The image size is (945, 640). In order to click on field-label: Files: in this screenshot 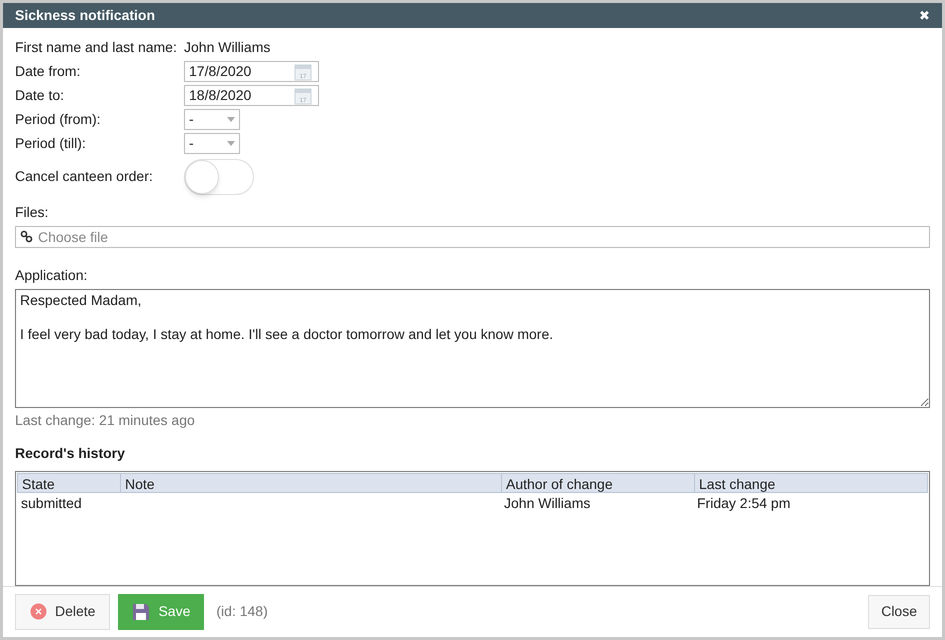, I will do `click(32, 212)`.